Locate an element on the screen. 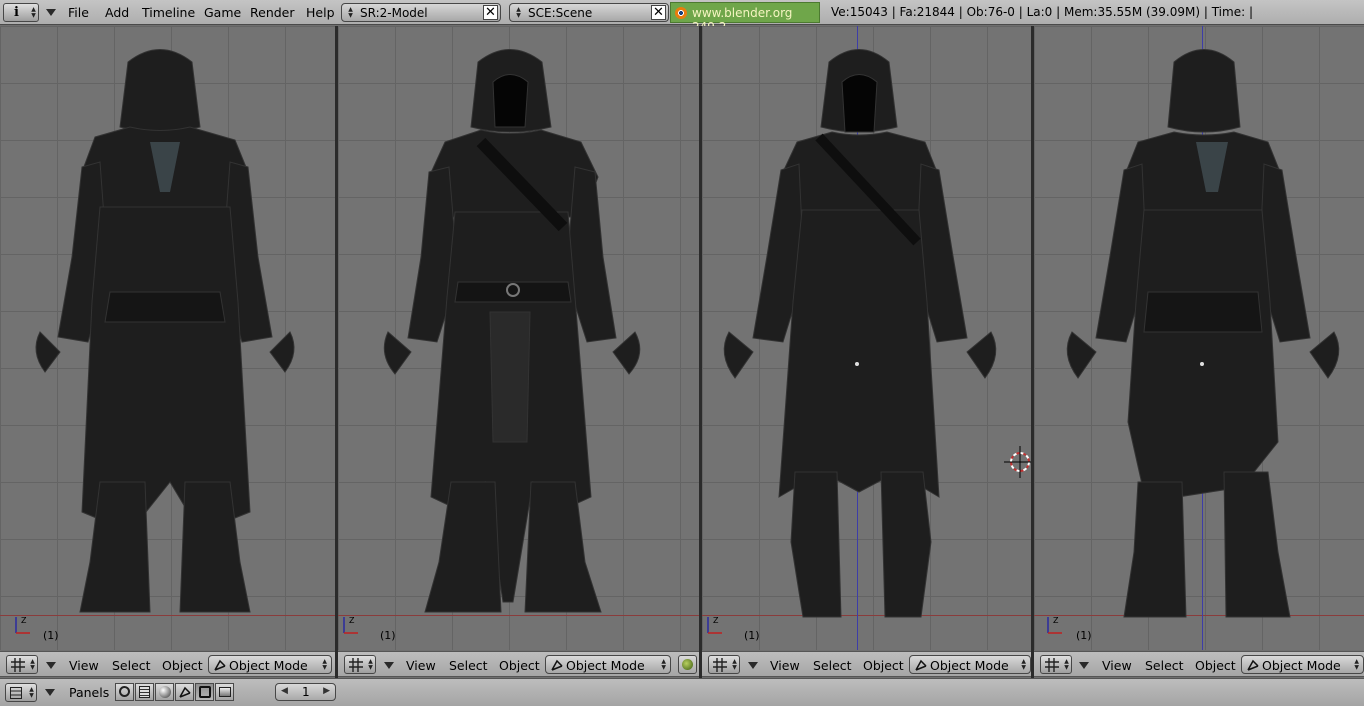  screen-name: SR:2-Model is located at coordinates (394, 13).